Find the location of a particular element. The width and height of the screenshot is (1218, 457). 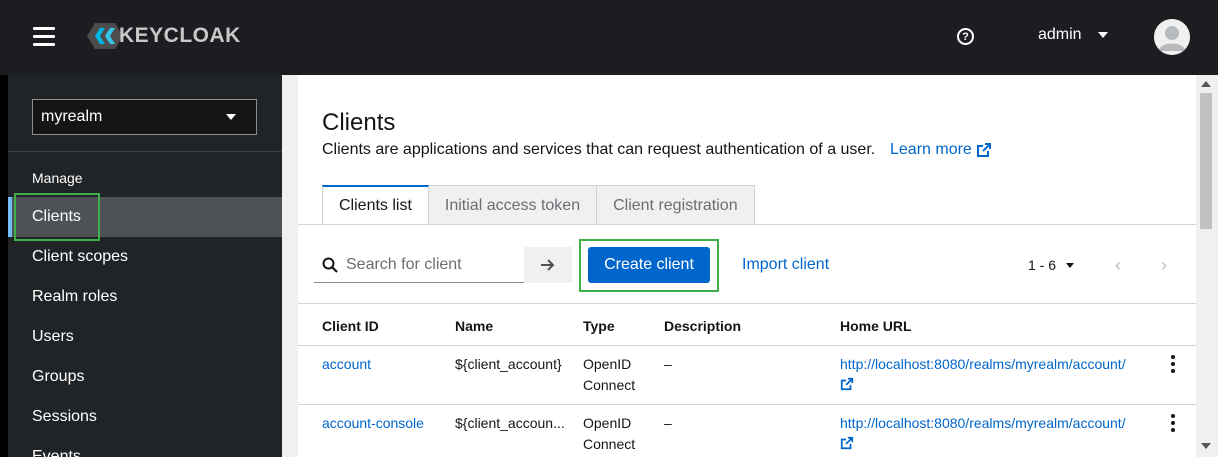

user-avatar-icon is located at coordinates (1172, 37).